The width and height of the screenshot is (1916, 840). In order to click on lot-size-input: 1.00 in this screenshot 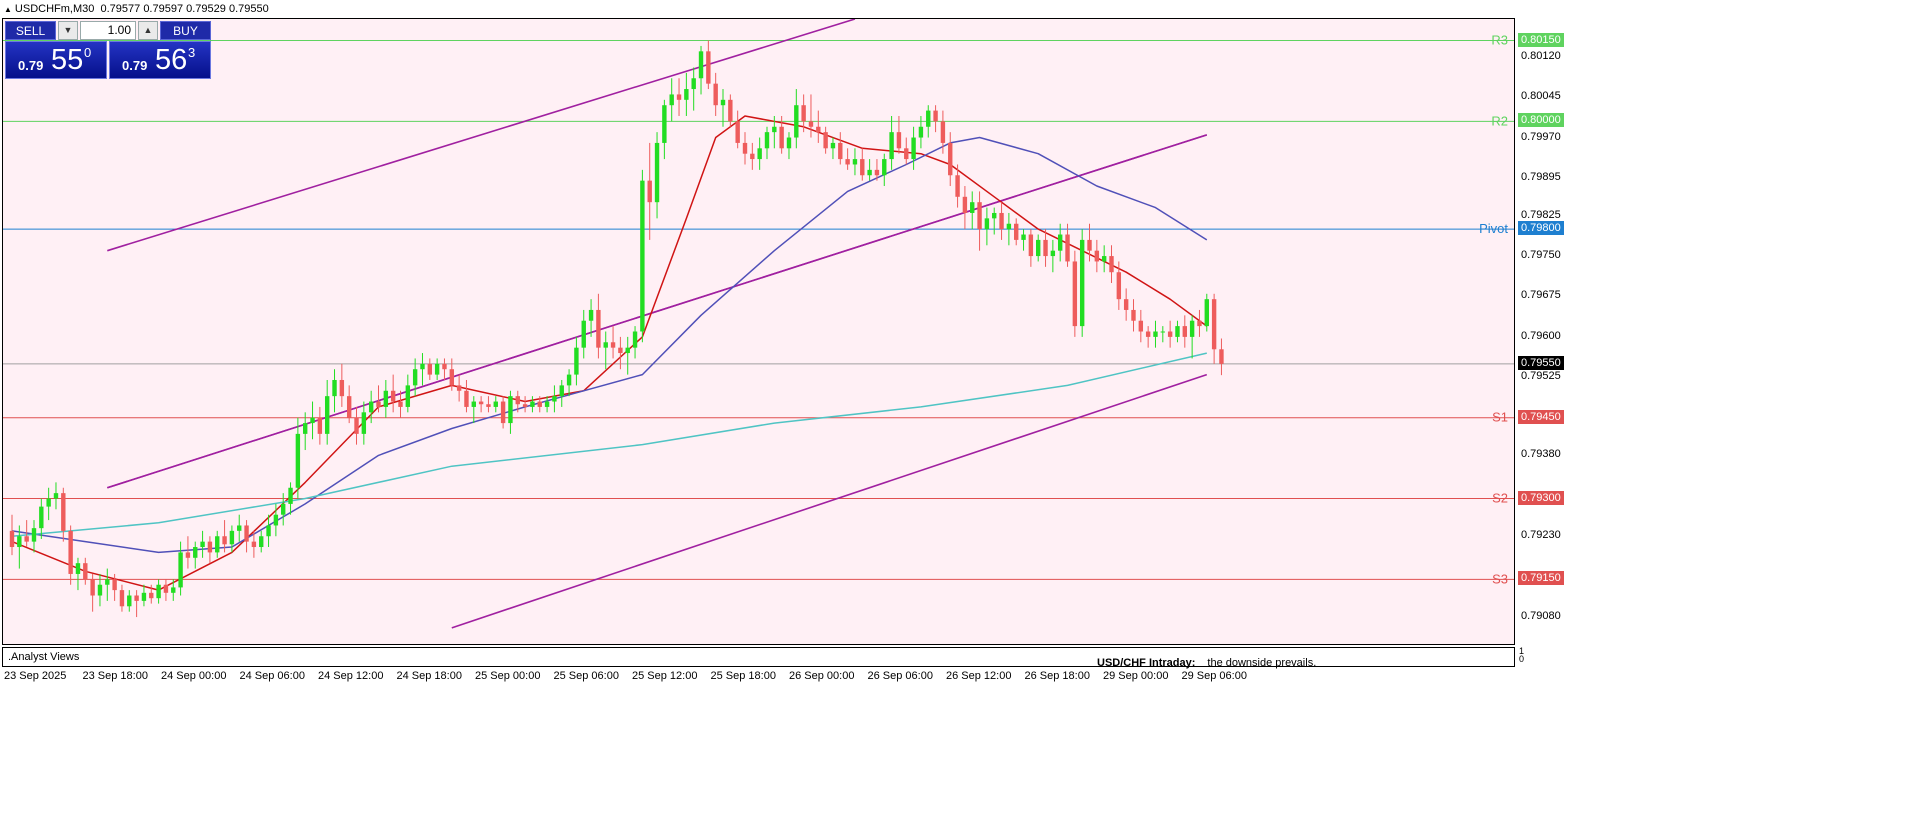, I will do `click(108, 30)`.